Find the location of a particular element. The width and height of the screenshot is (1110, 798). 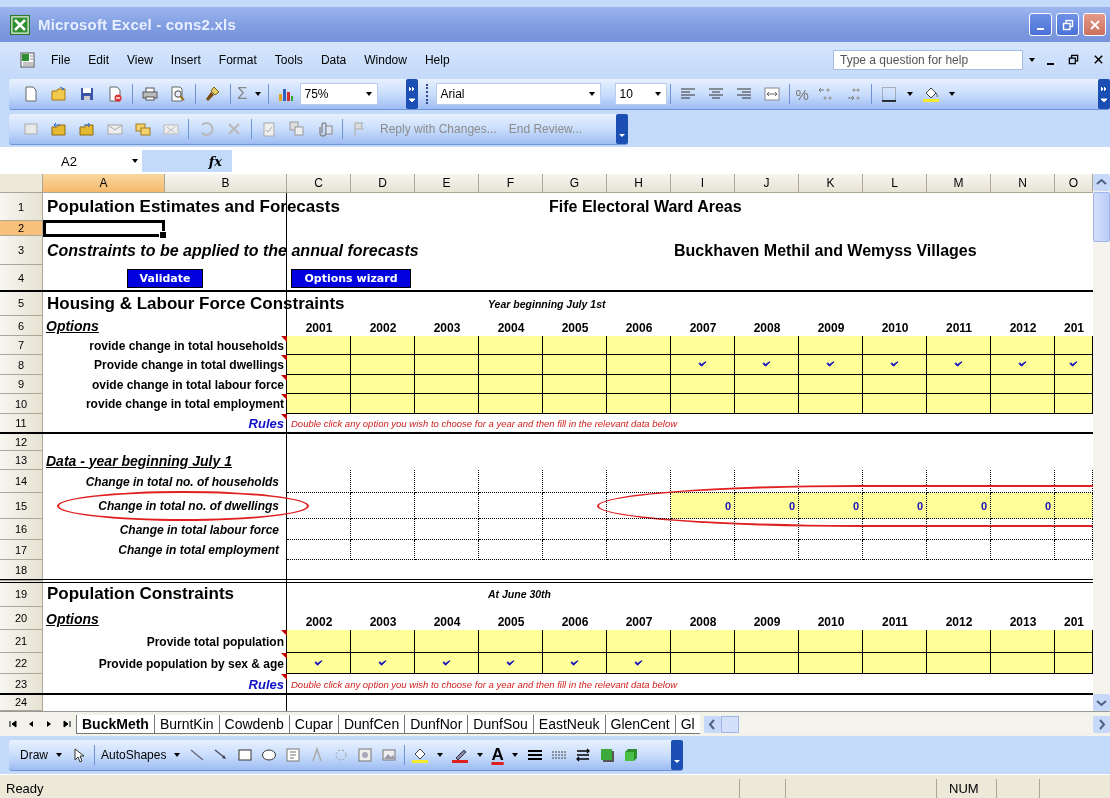

menu-item: Window is located at coordinates (385, 59).